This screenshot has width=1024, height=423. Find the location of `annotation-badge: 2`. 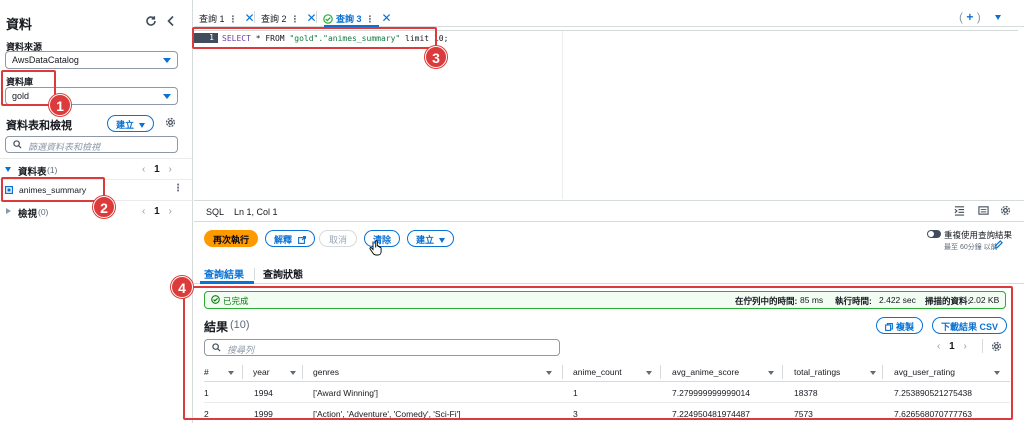

annotation-badge: 2 is located at coordinates (104, 207).